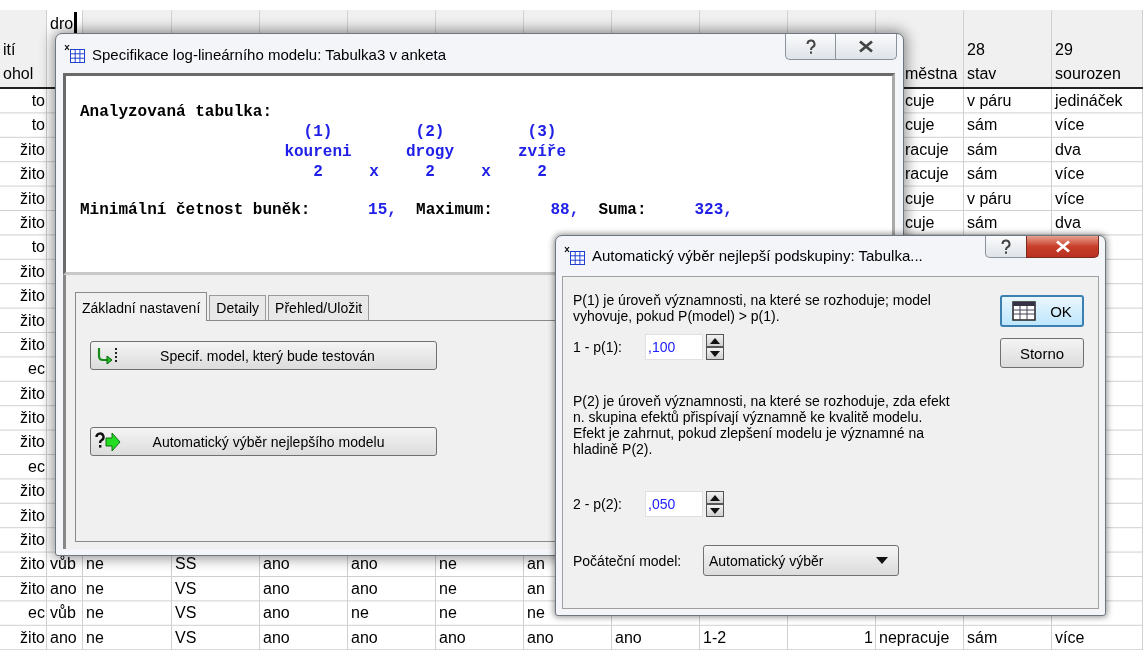 The width and height of the screenshot is (1143, 651). I want to click on dialog-button: Storno, so click(1042, 353).